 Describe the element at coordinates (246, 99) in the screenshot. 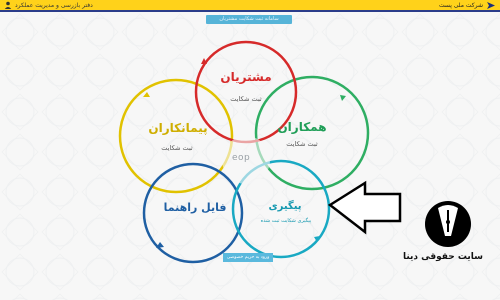

I see `customers-subtitle: ثبت شکایت` at that location.